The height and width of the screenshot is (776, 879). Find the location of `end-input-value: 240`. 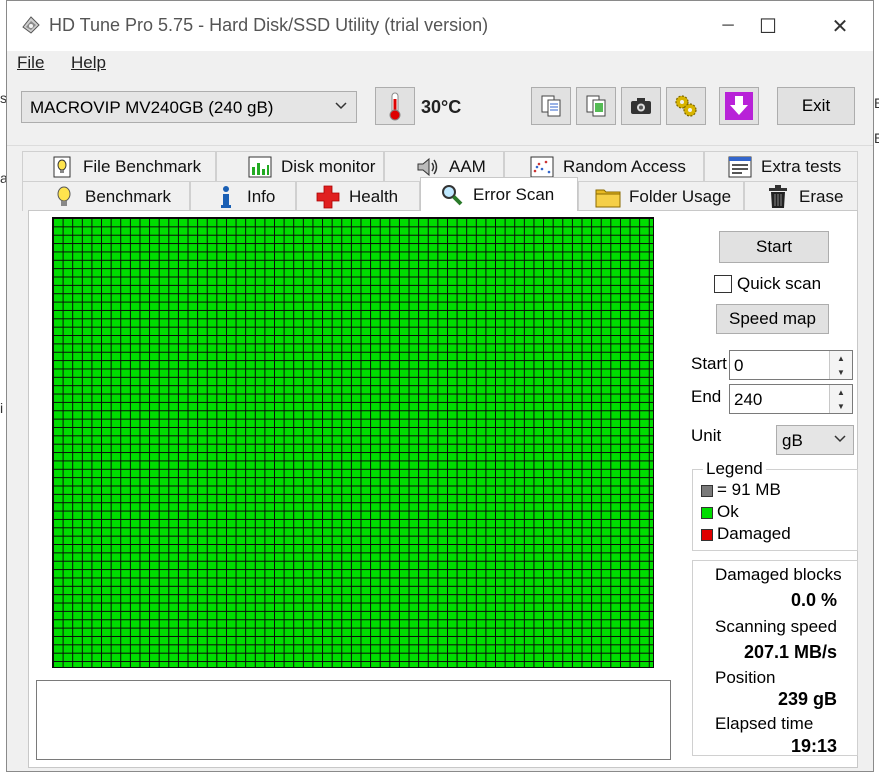

end-input-value: 240 is located at coordinates (748, 399).